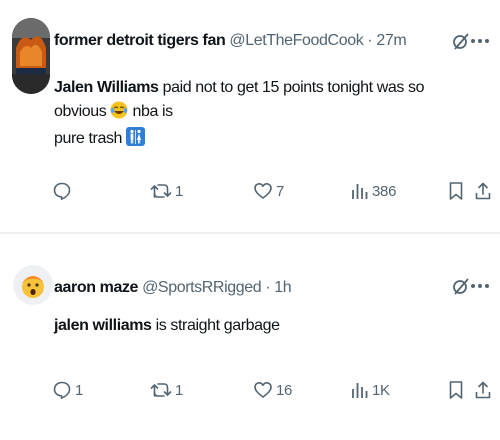 The height and width of the screenshot is (440, 500). I want to click on tweet-text-after-emoji: nba is, so click(150, 111).